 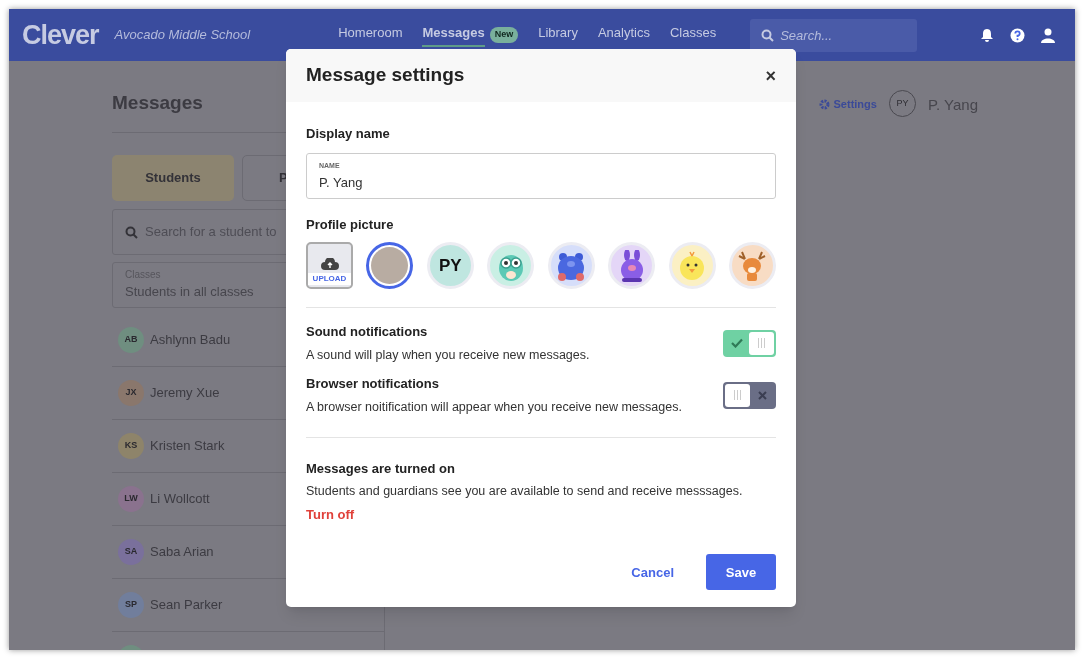 I want to click on student-name: Ashlynn Badu, so click(x=190, y=339).